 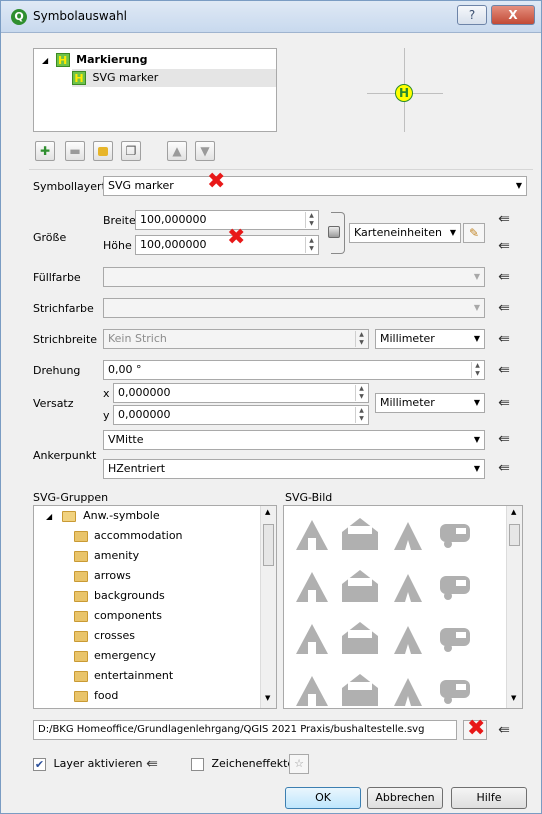 What do you see at coordinates (205, 151) in the screenshot?
I see `move-down-button: ▼` at bounding box center [205, 151].